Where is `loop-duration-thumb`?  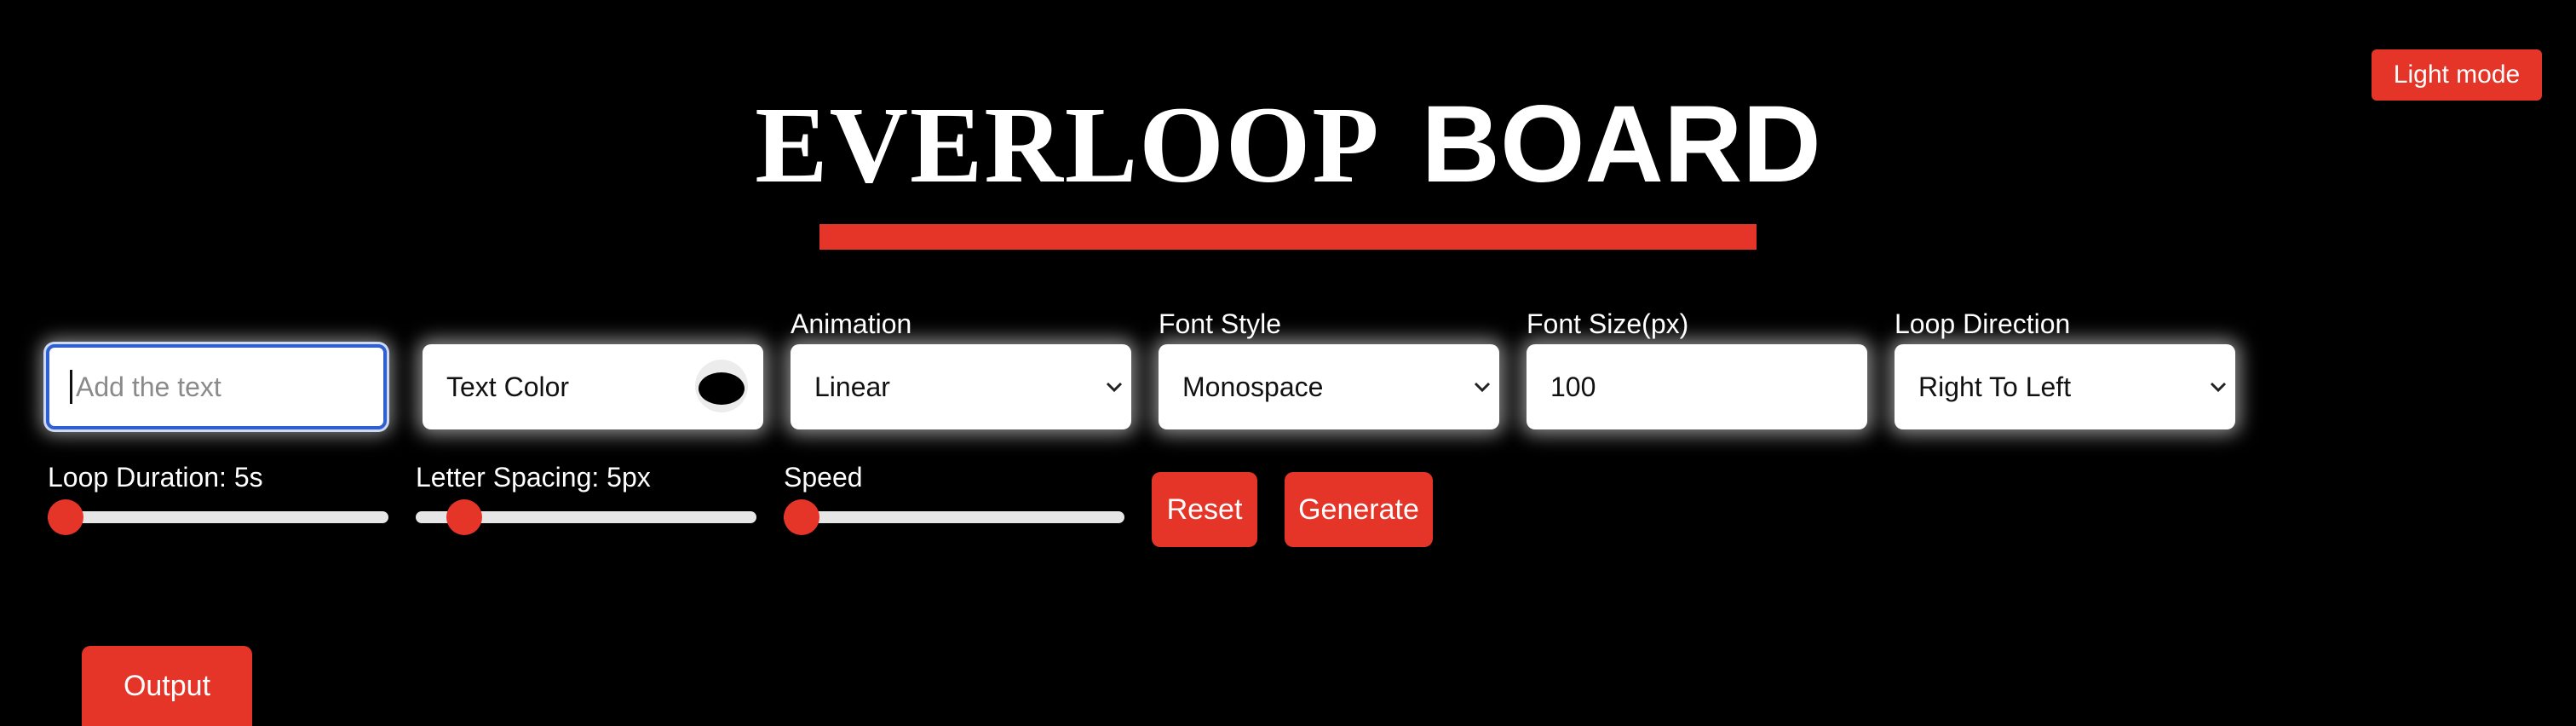 loop-duration-thumb is located at coordinates (65, 517).